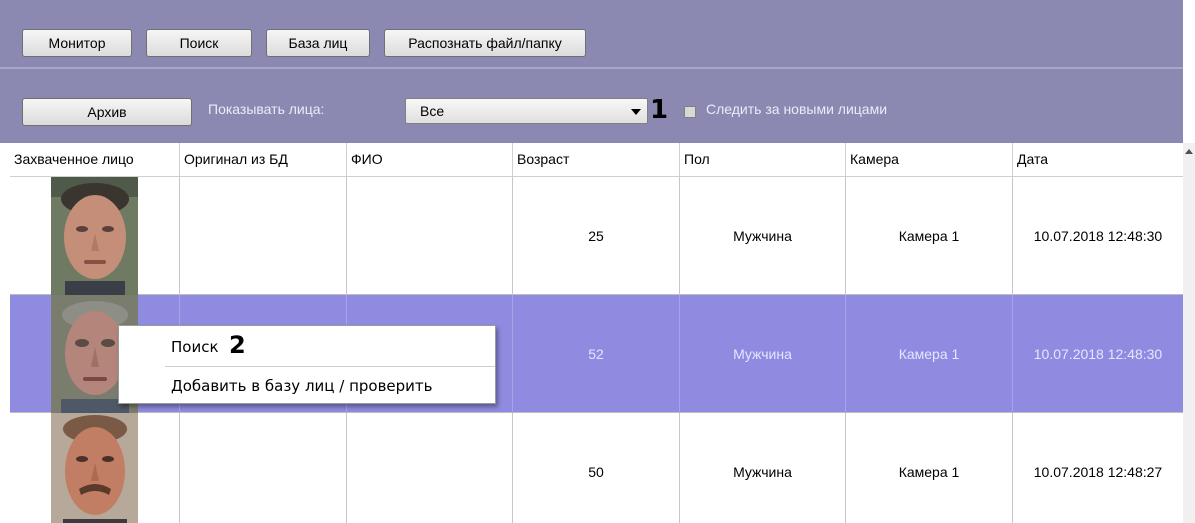 This screenshot has width=1195, height=523. What do you see at coordinates (763, 159) in the screenshot?
I see `column-header-gender: Пол` at bounding box center [763, 159].